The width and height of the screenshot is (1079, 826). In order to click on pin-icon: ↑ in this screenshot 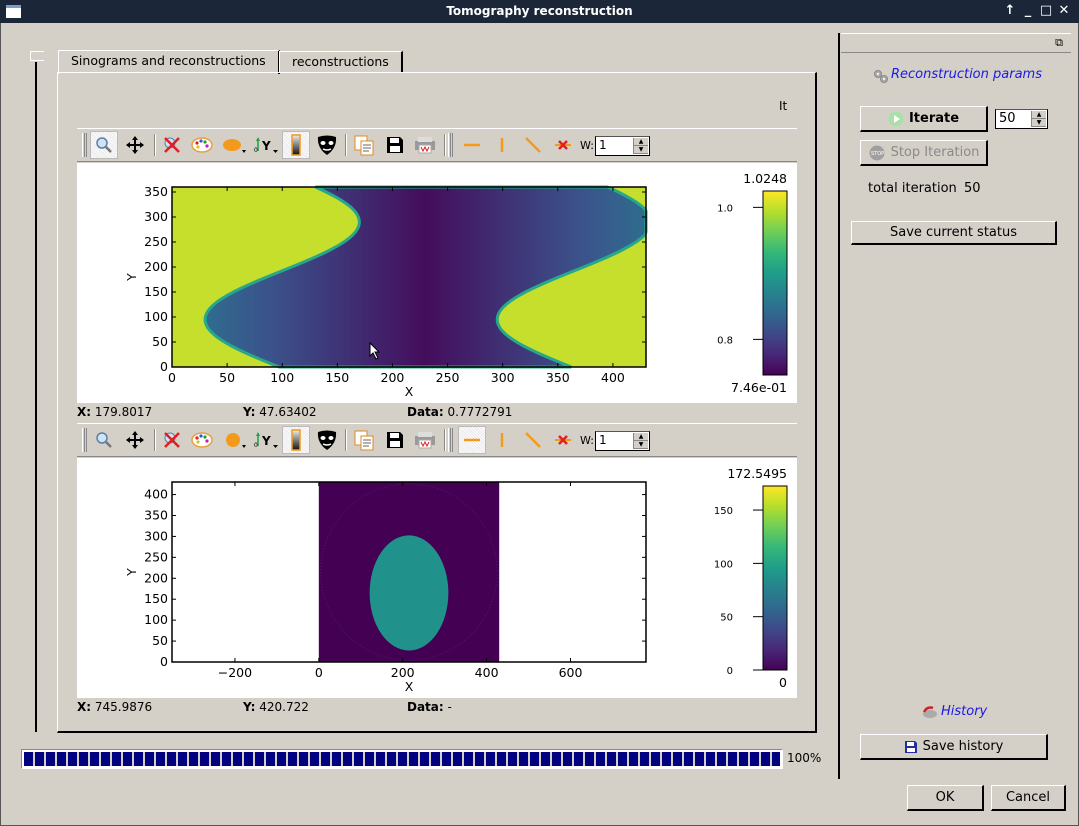, I will do `click(1010, 11)`.